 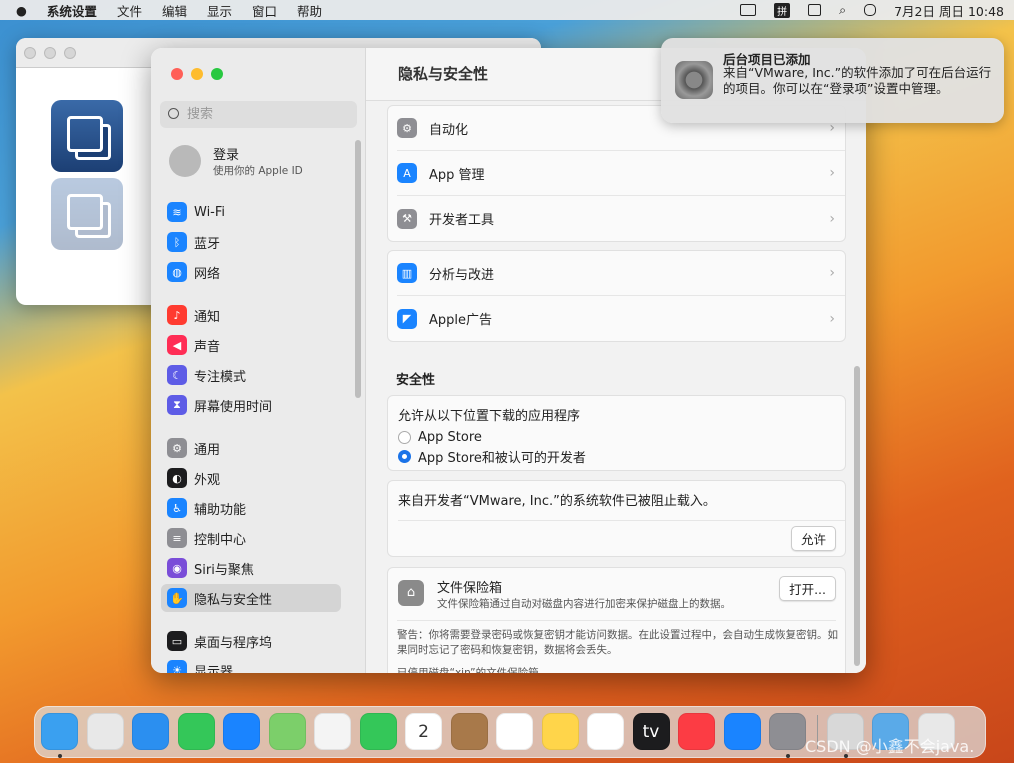 What do you see at coordinates (404, 437) in the screenshot?
I see `radio-button` at bounding box center [404, 437].